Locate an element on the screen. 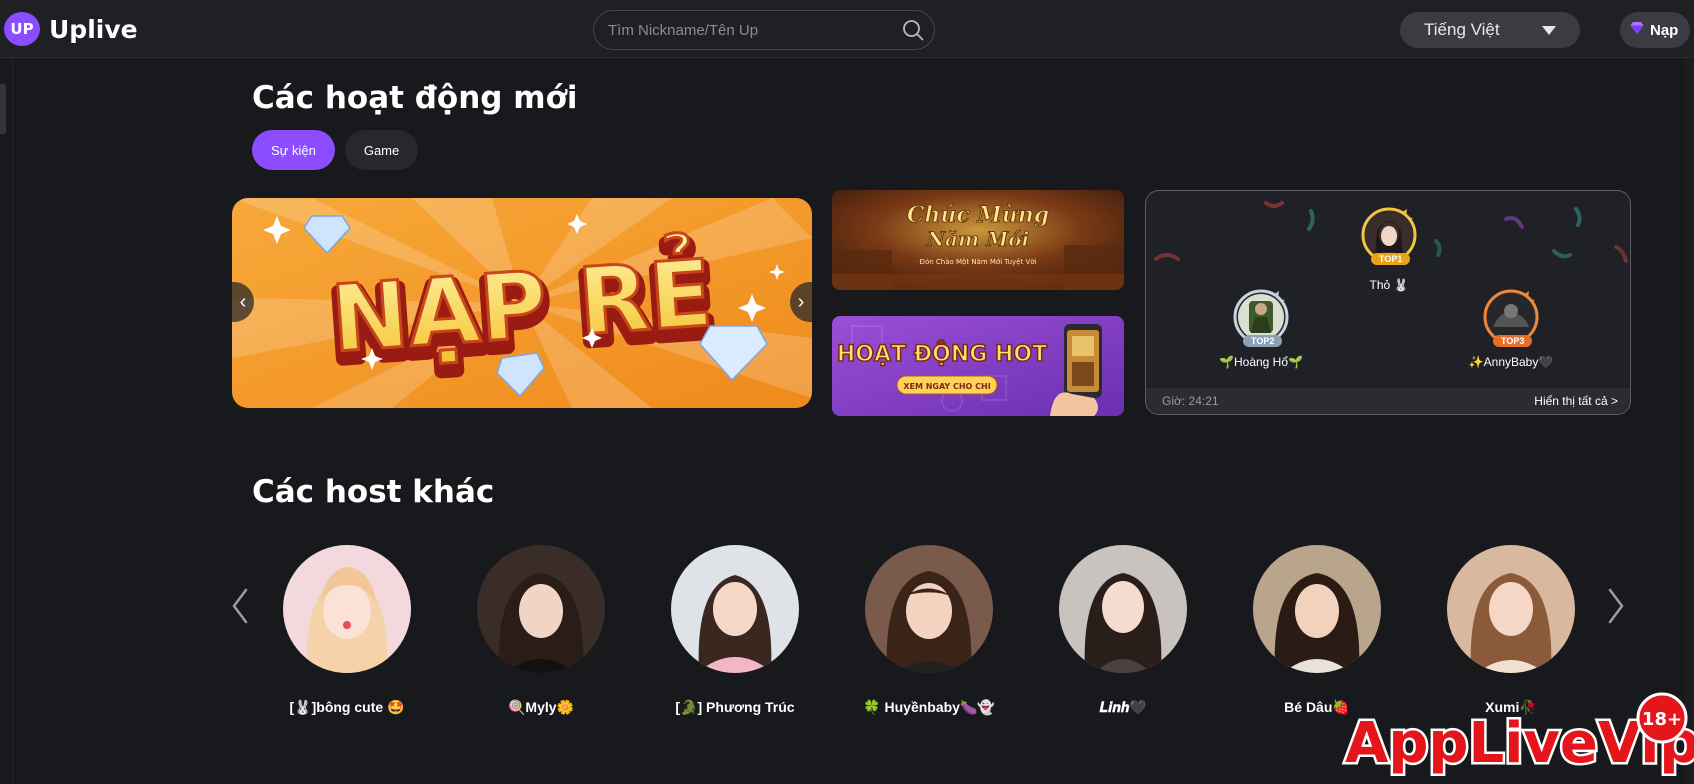 The width and height of the screenshot is (1694, 784). rank-top3: TOP3 ✨AnnyBaby🖤 is located at coordinates (1511, 328).